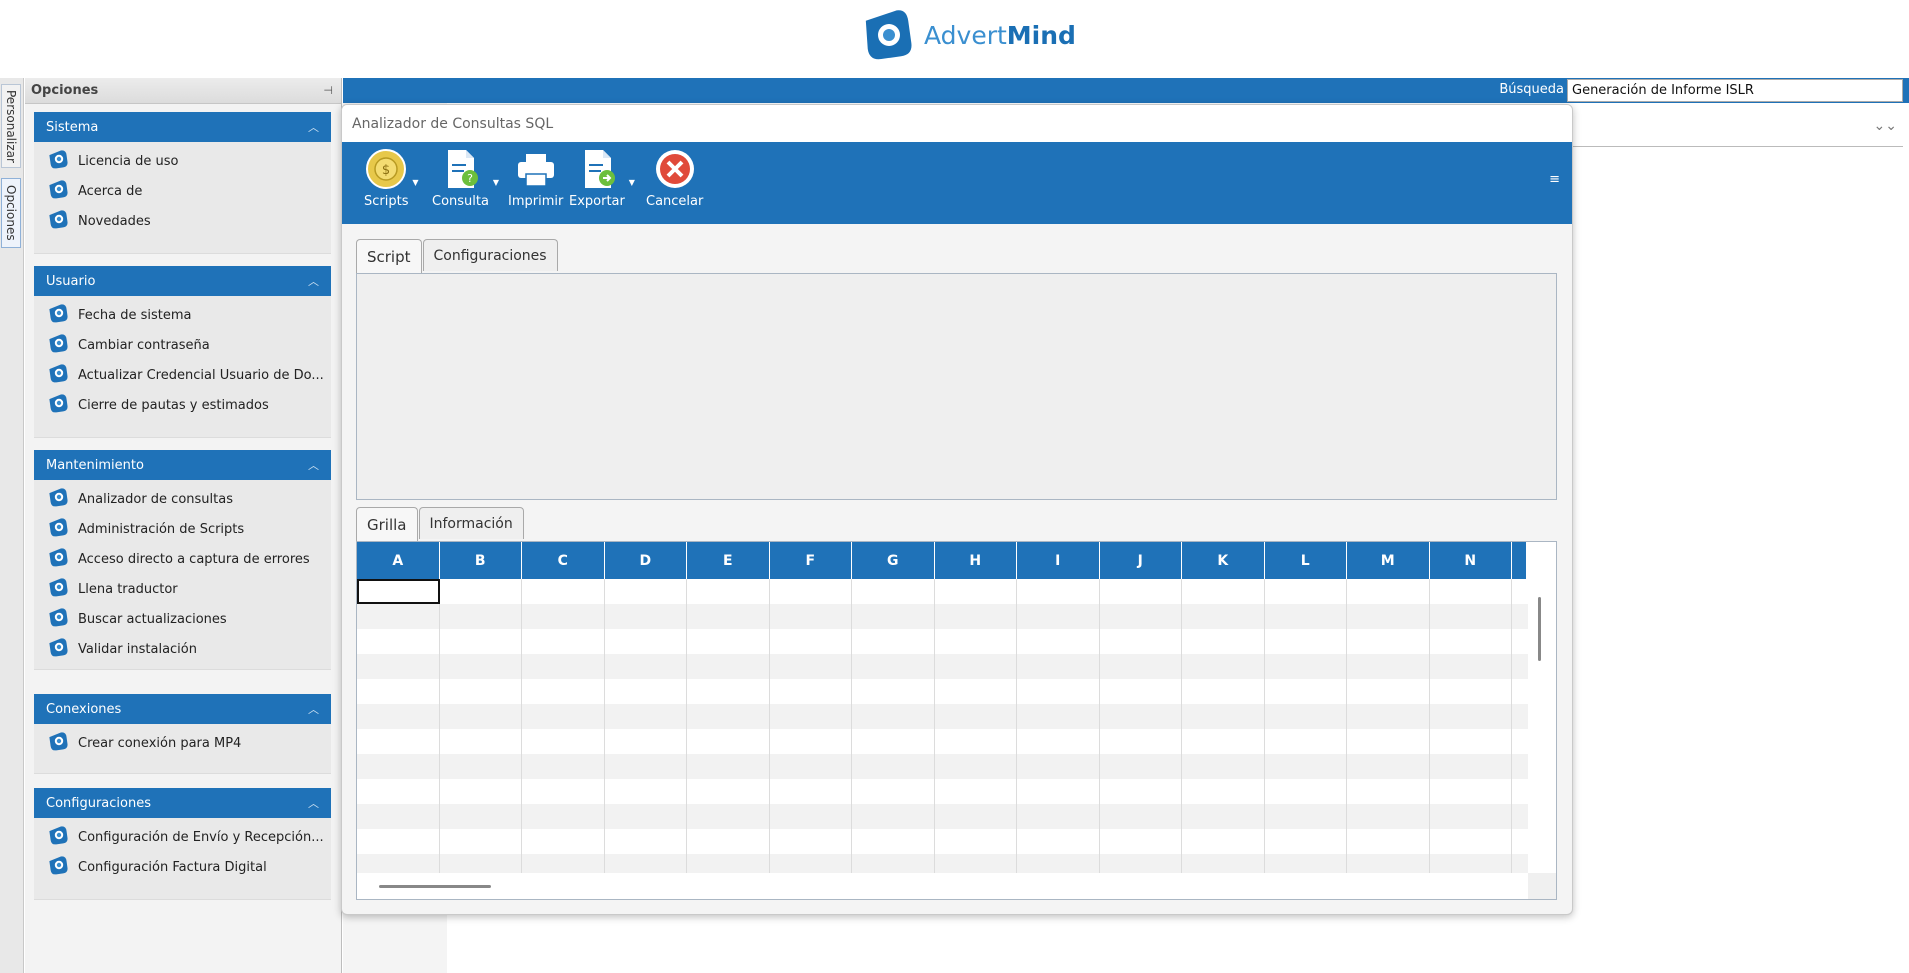  What do you see at coordinates (465, 178) in the screenshot?
I see `consulta-button: ? Consulta ▼` at bounding box center [465, 178].